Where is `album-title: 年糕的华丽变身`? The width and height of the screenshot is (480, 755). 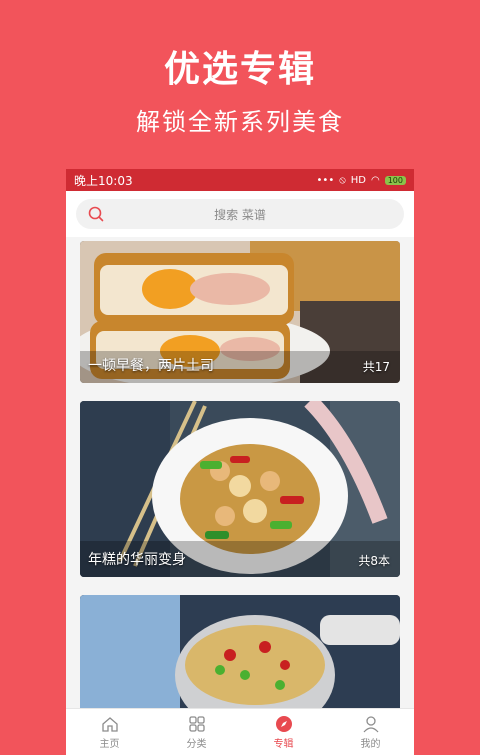 album-title: 年糕的华丽变身 is located at coordinates (137, 560).